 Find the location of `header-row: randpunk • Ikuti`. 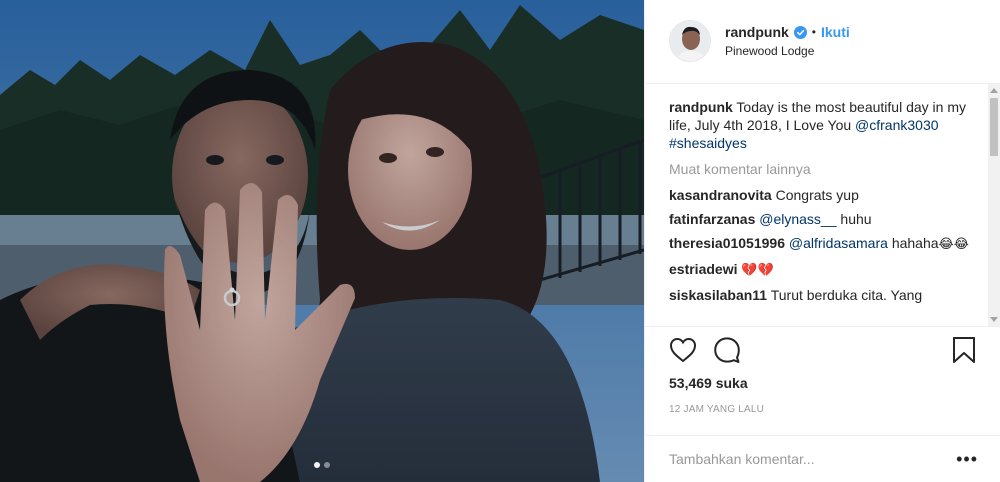

header-row: randpunk • Ikuti is located at coordinates (787, 32).